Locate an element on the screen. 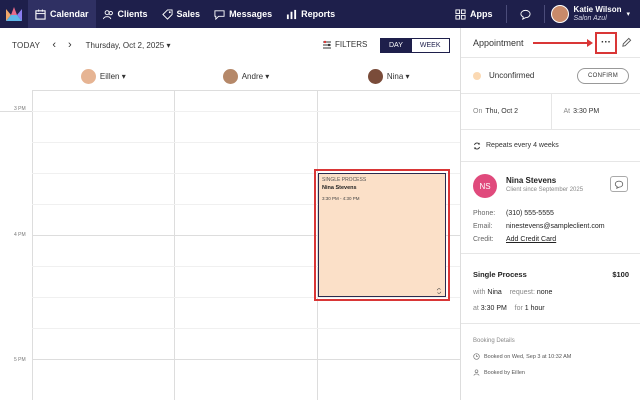  nav-messages: Messages is located at coordinates (243, 14).